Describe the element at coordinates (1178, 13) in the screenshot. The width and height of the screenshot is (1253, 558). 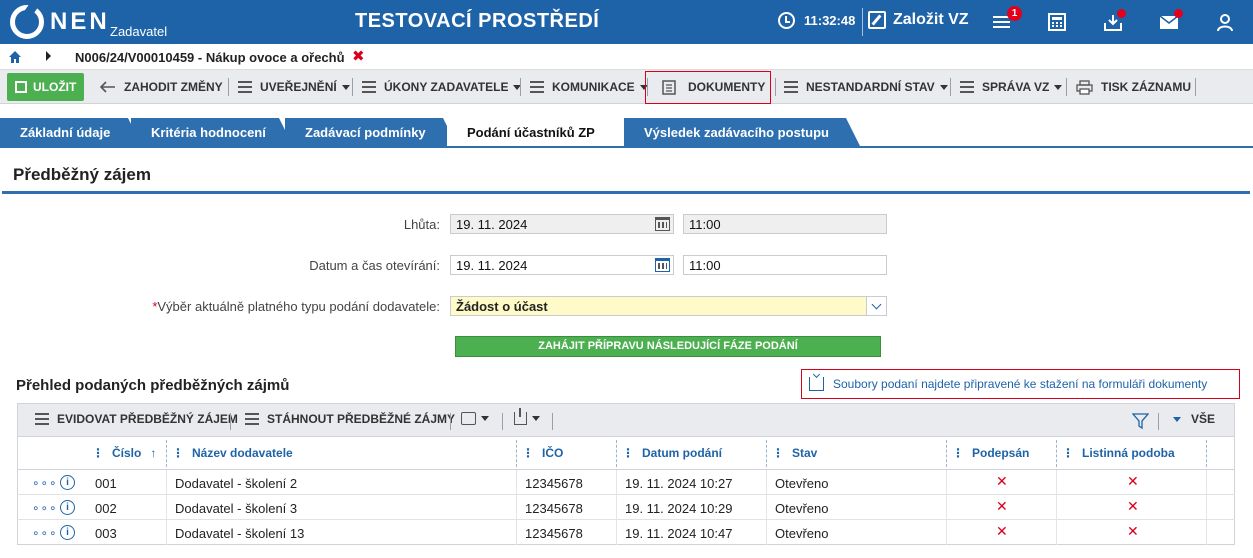
I see `mail-dot` at that location.